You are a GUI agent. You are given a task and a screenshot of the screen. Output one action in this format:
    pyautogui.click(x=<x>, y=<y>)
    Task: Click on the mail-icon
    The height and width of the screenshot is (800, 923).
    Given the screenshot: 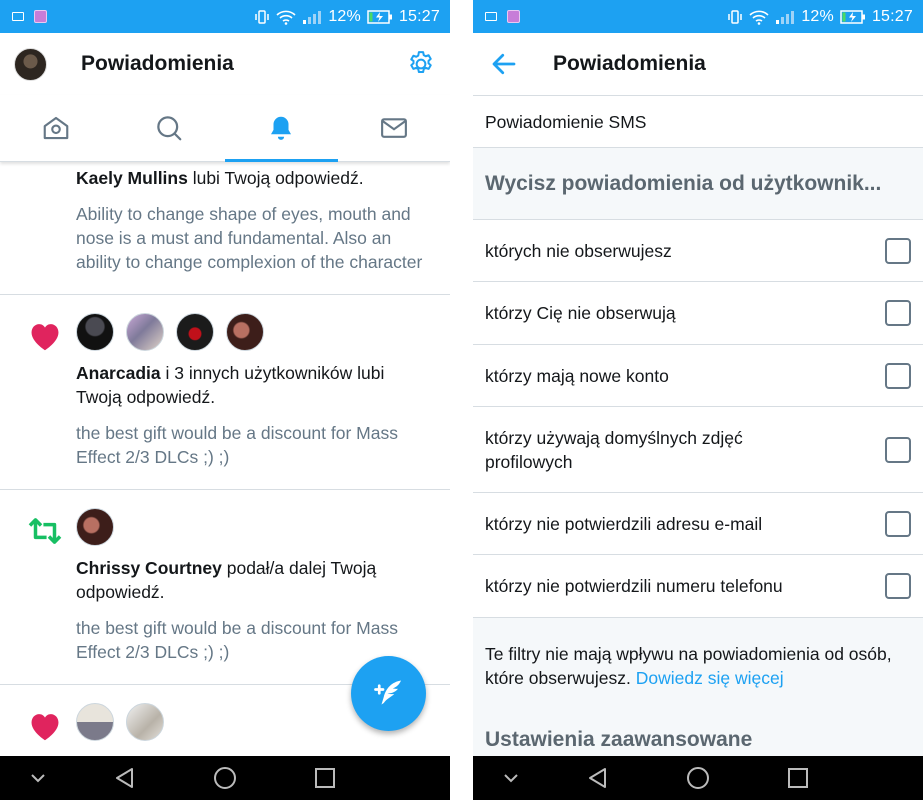 What is the action you would take?
    pyautogui.click(x=393, y=128)
    